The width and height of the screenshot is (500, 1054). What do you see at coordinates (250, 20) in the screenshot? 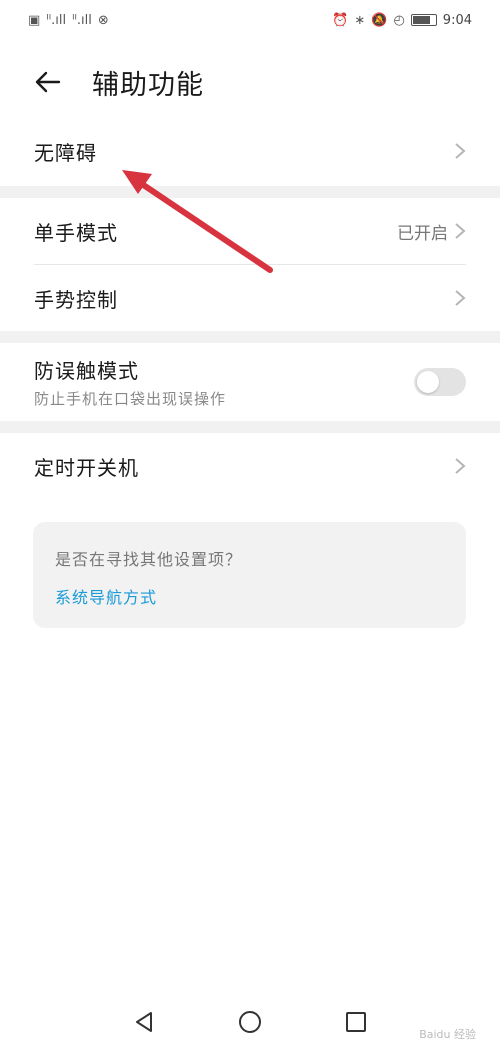
I see `status-bar: ▣ ᴵᴵ.ıll ᴵᴵ.ıll ⊗ ⏰ ∗ 🔕 ◴ 9:04` at bounding box center [250, 20].